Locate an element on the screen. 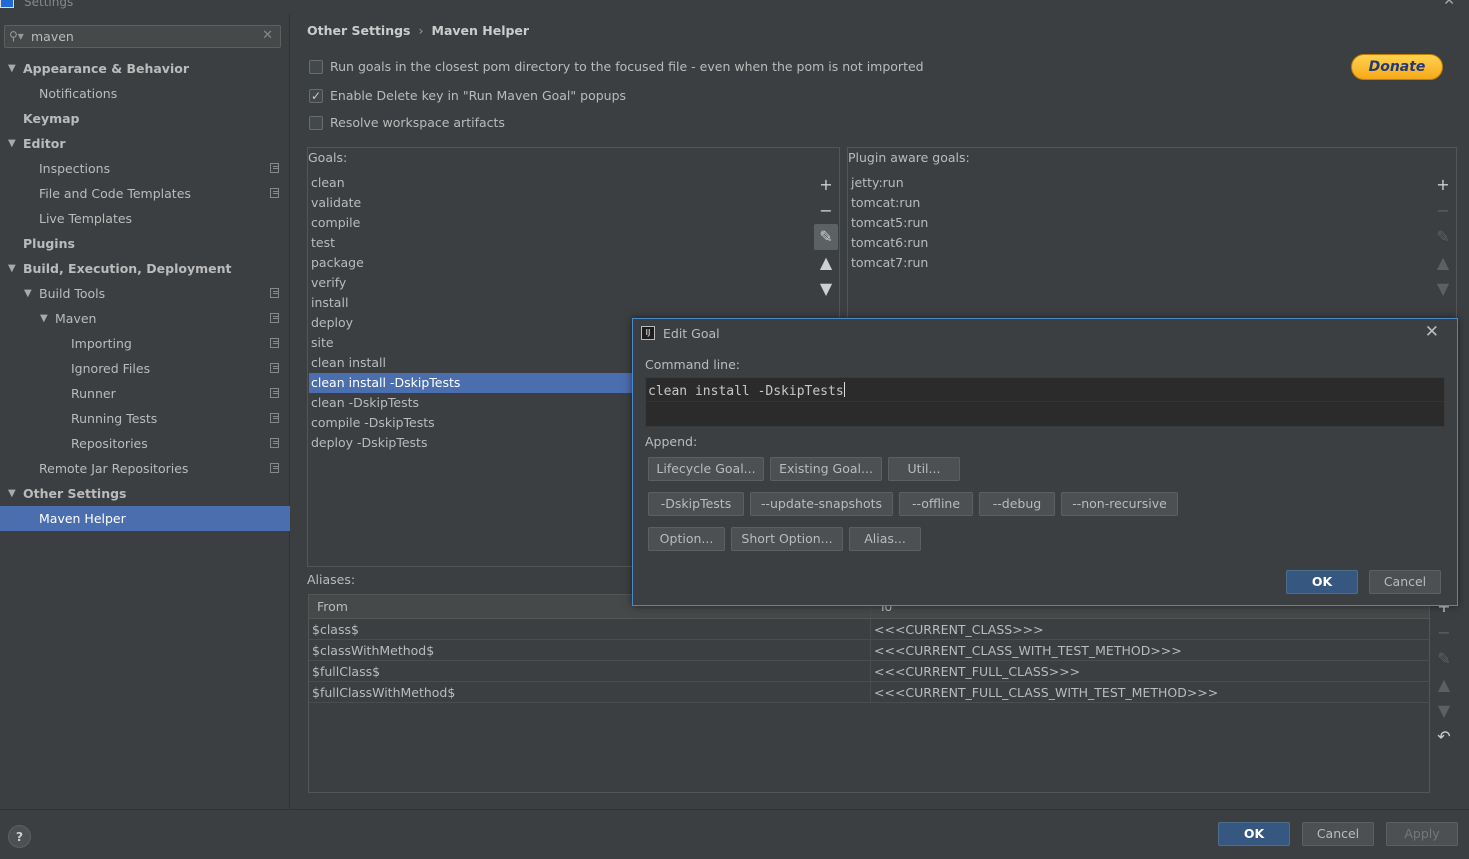 The width and height of the screenshot is (1469, 859). tree-item-label: Importing is located at coordinates (101, 343).